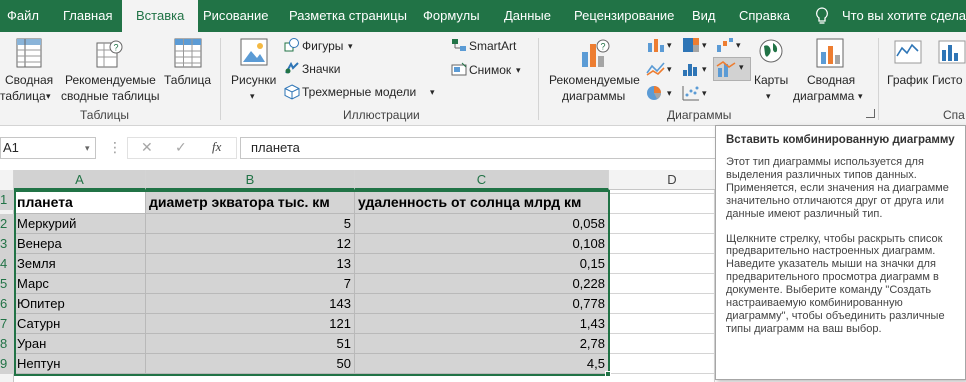  What do you see at coordinates (704, 93) in the screenshot?
I see `scatter-chart-dropdown-icon: ▾` at bounding box center [704, 93].